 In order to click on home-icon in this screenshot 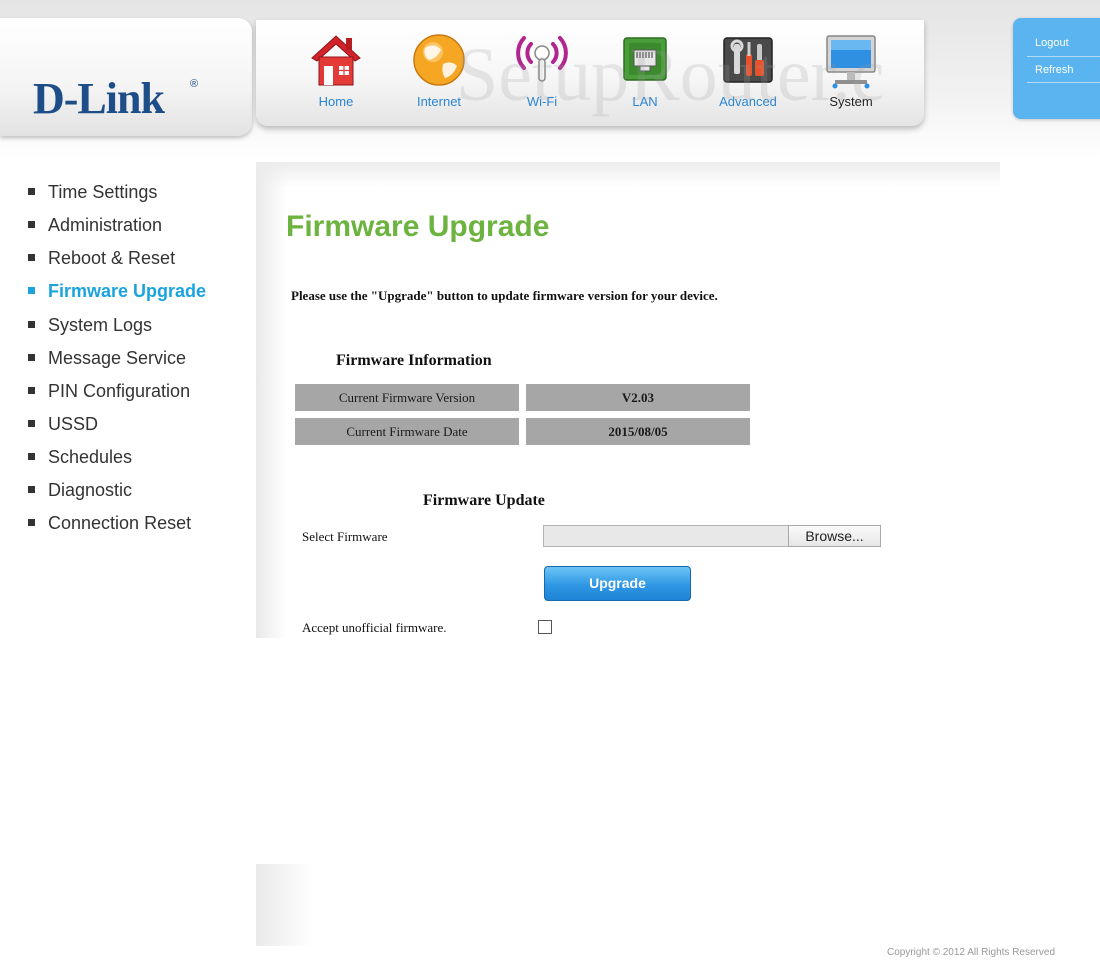, I will do `click(336, 60)`.